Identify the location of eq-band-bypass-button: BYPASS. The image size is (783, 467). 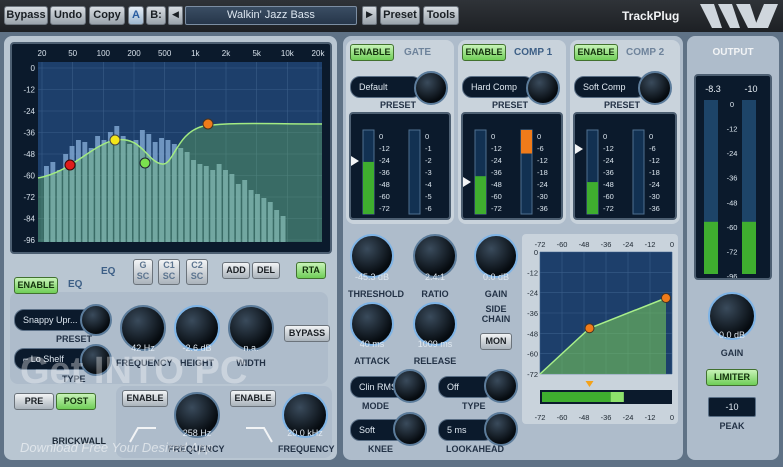
(307, 333).